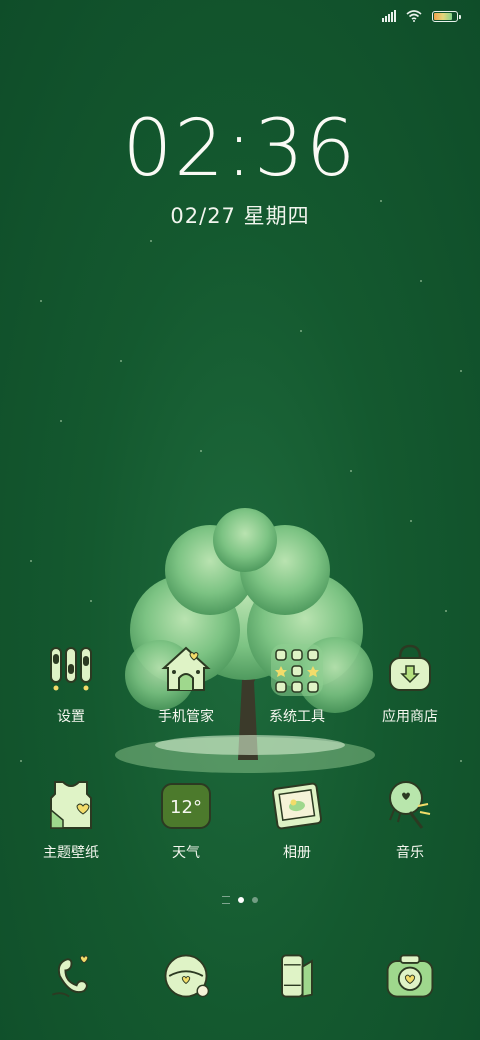 The width and height of the screenshot is (480, 1040). I want to click on app-label: 应用商店, so click(410, 717).